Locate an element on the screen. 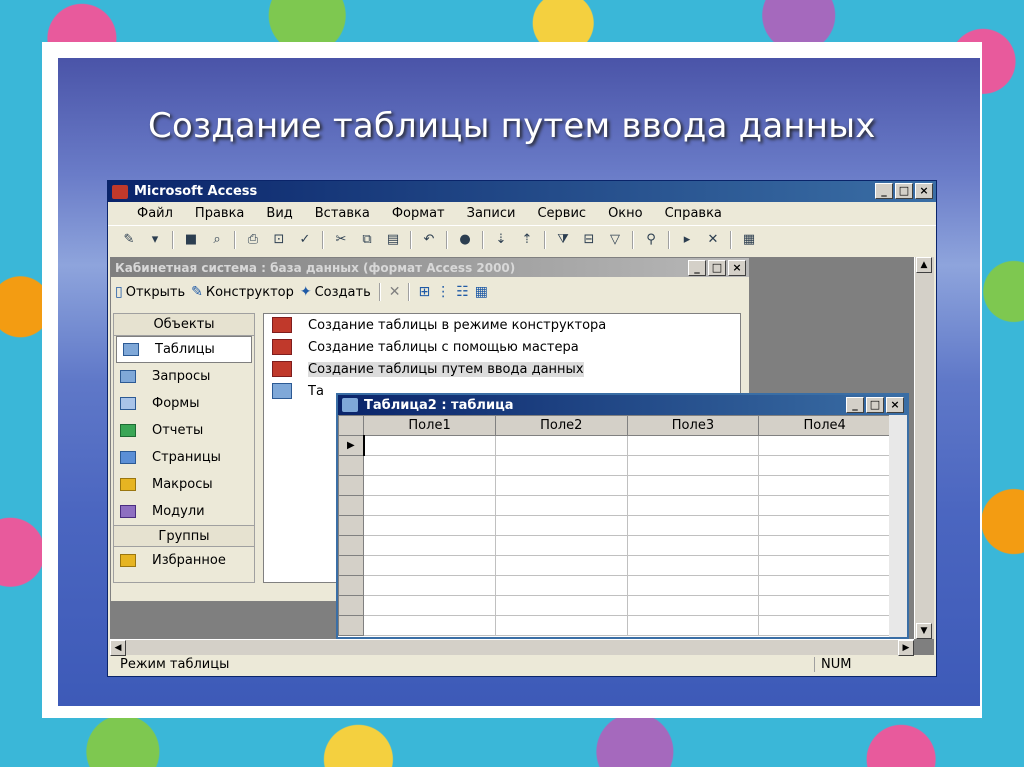  object-forms: Формы is located at coordinates (184, 403).